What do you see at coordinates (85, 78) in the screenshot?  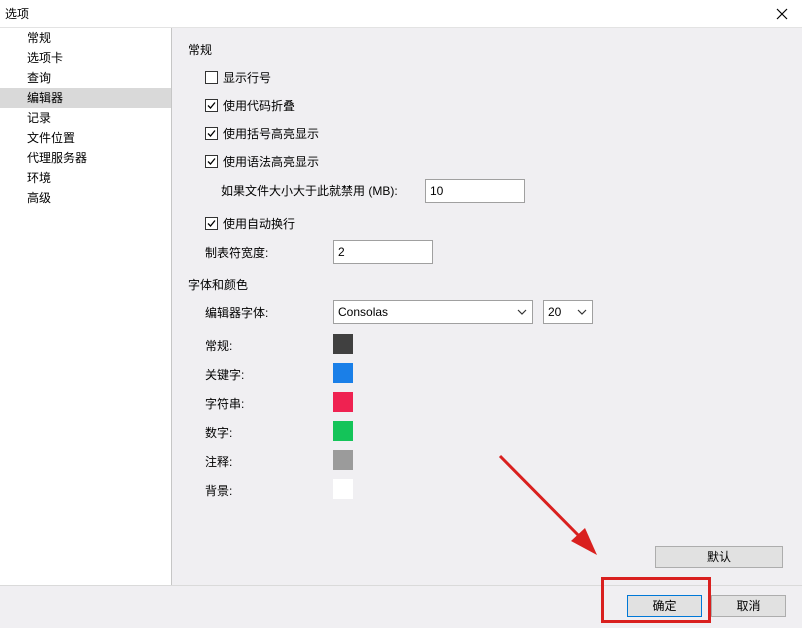 I see `sidebar-item-query: 查询` at bounding box center [85, 78].